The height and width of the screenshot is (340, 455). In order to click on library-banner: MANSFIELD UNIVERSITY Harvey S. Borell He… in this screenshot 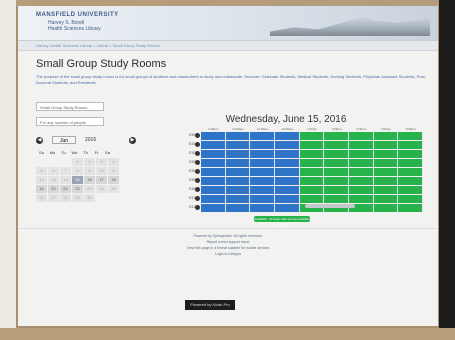, I will do `click(228, 23)`.